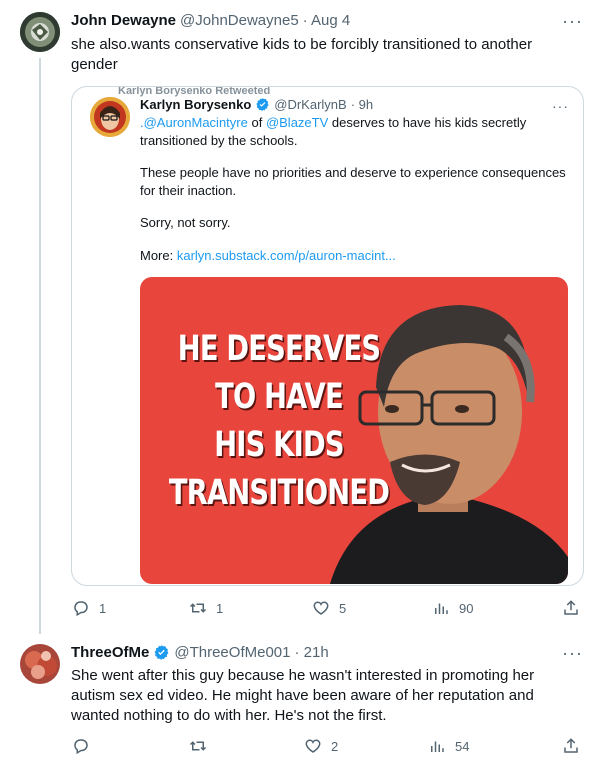 The height and width of the screenshot is (768, 597). I want to click on timestamp: · 21h, so click(311, 652).